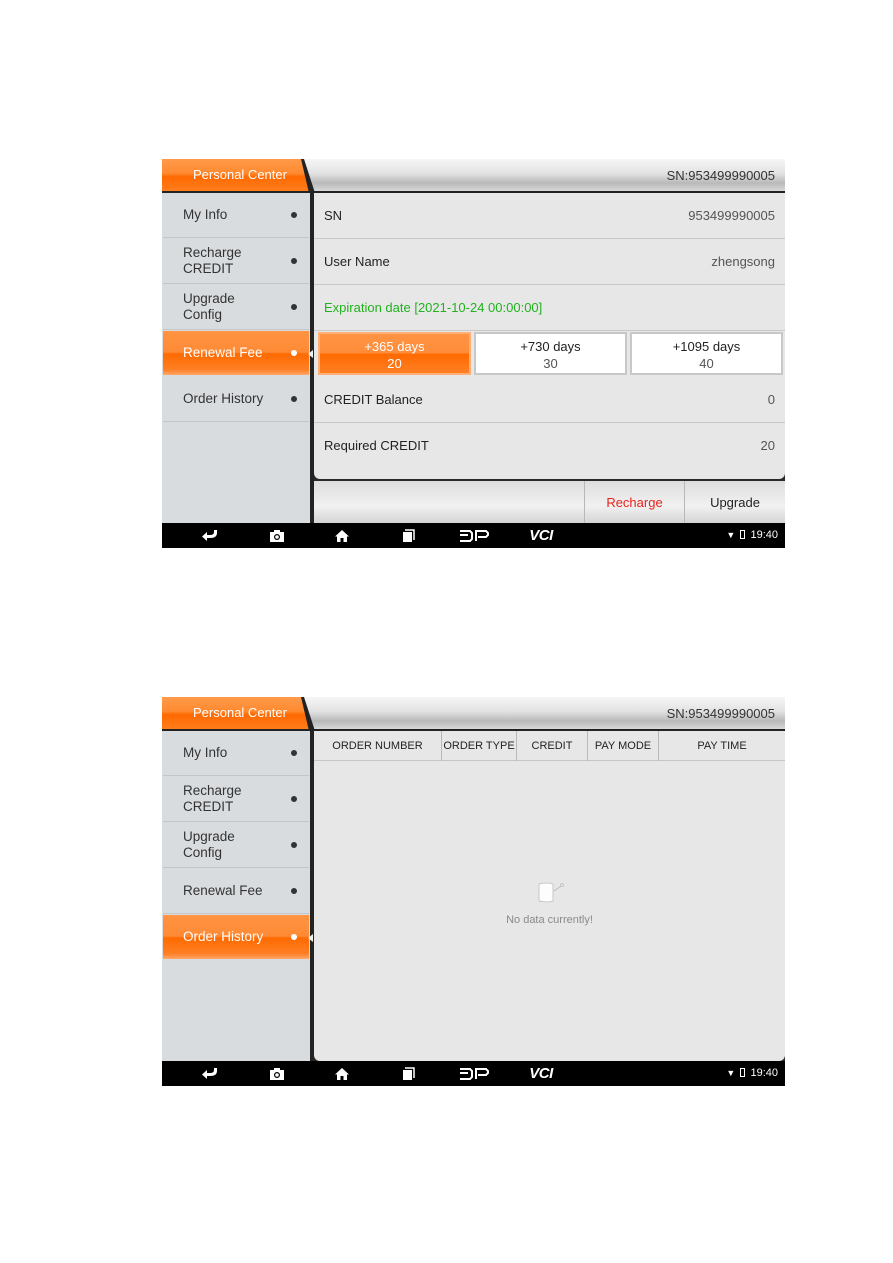 The height and width of the screenshot is (1263, 893). Describe the element at coordinates (433, 307) in the screenshot. I see `expiration-date: Expiration date [2021-10-24 00:00:00]` at that location.